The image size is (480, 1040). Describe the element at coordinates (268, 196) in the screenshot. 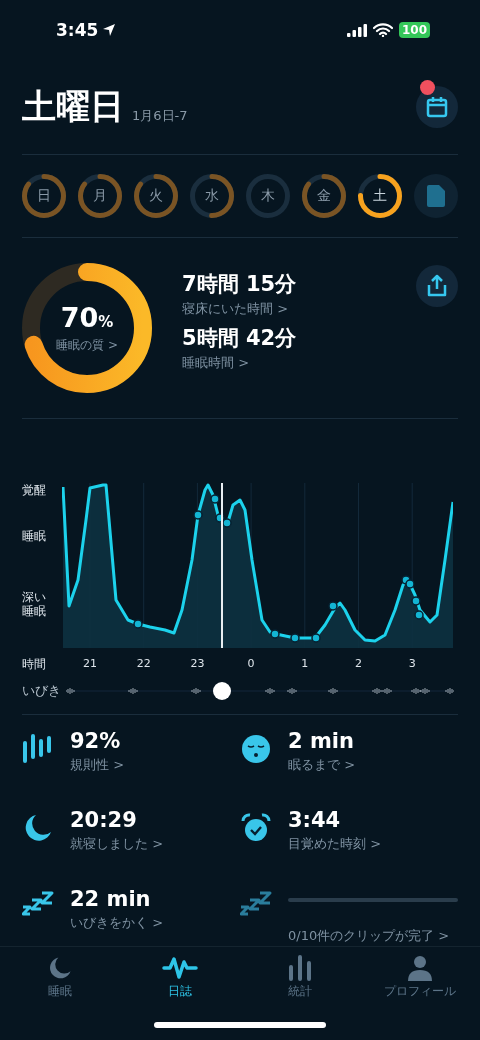

I see `day-ring-button: 木` at that location.